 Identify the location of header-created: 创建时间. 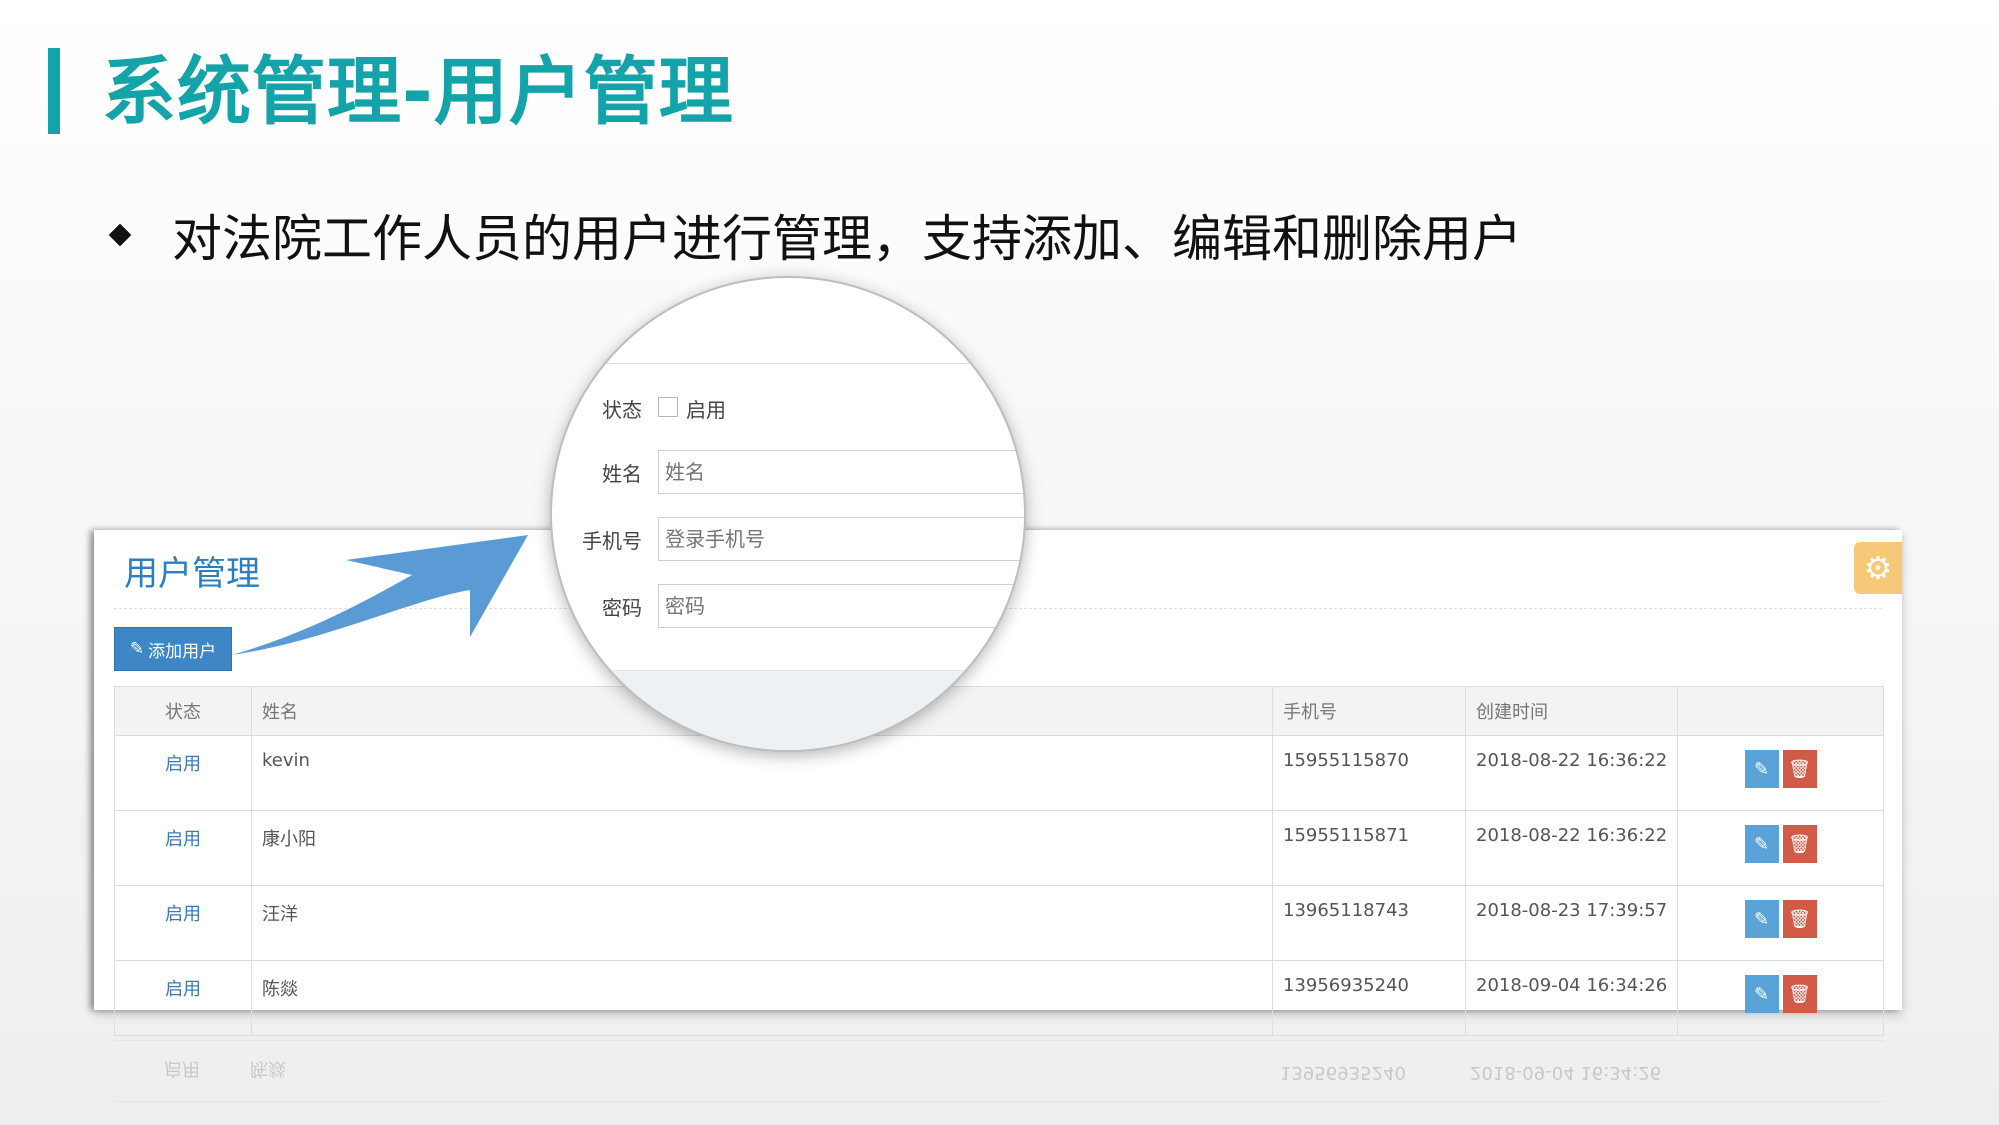
(1571, 711).